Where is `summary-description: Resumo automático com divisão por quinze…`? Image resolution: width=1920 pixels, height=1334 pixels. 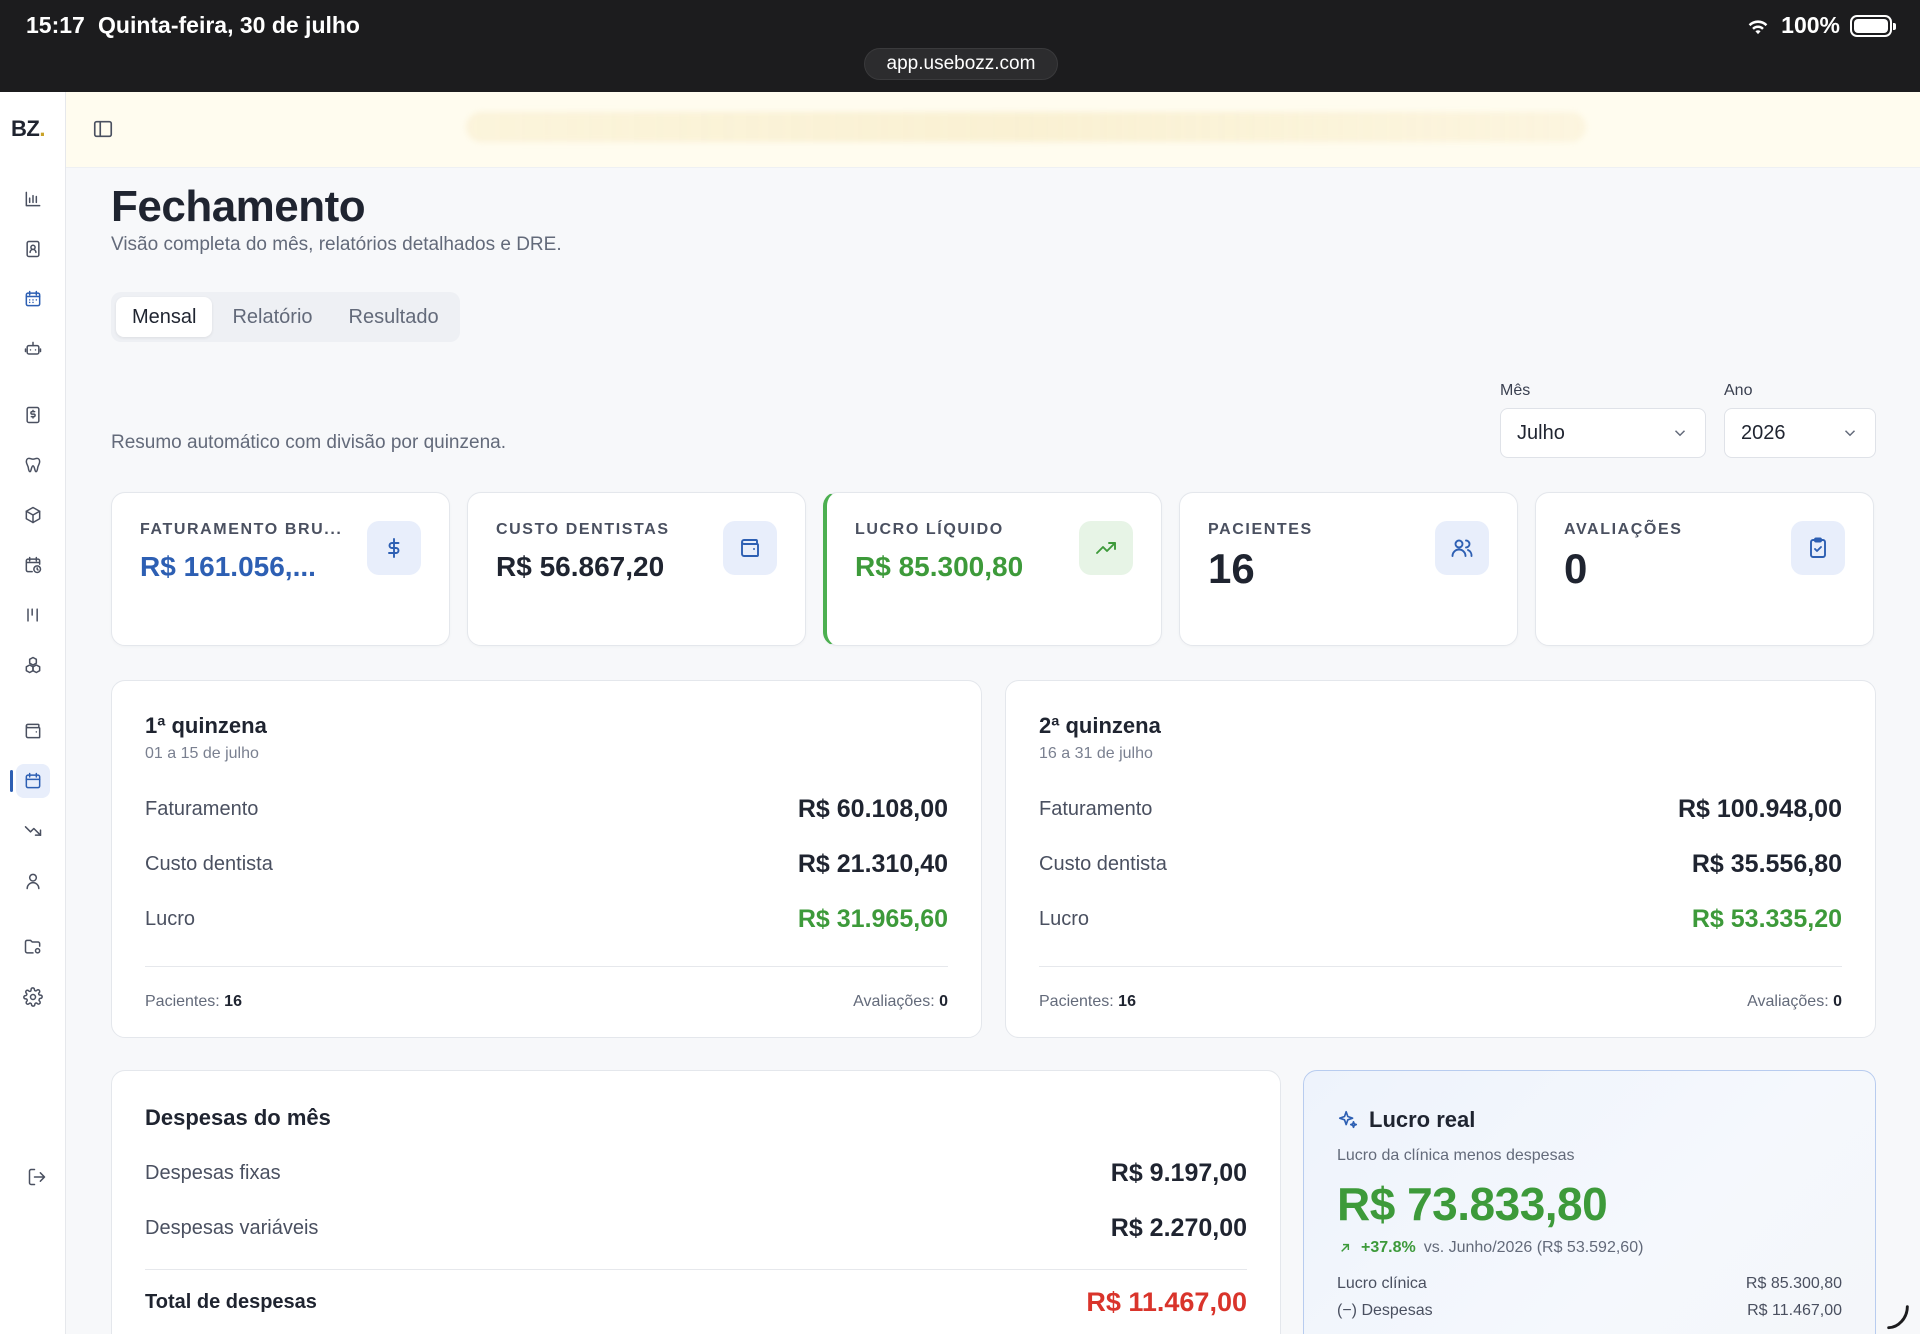 summary-description: Resumo automático com divisão por quinze… is located at coordinates (308, 442).